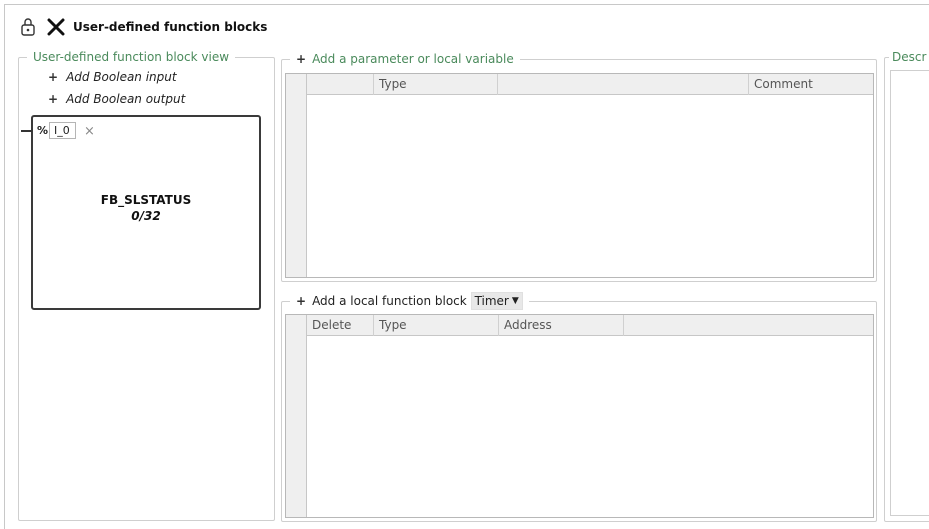 The image size is (929, 529). I want to click on params-row-header, so click(296, 175).